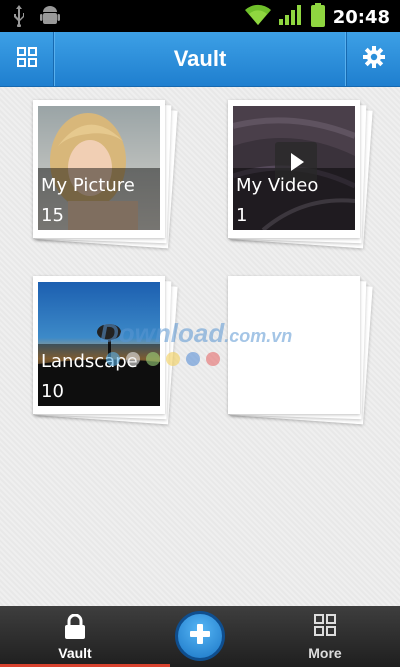  Describe the element at coordinates (317, 17) in the screenshot. I see `battery-icon` at that location.